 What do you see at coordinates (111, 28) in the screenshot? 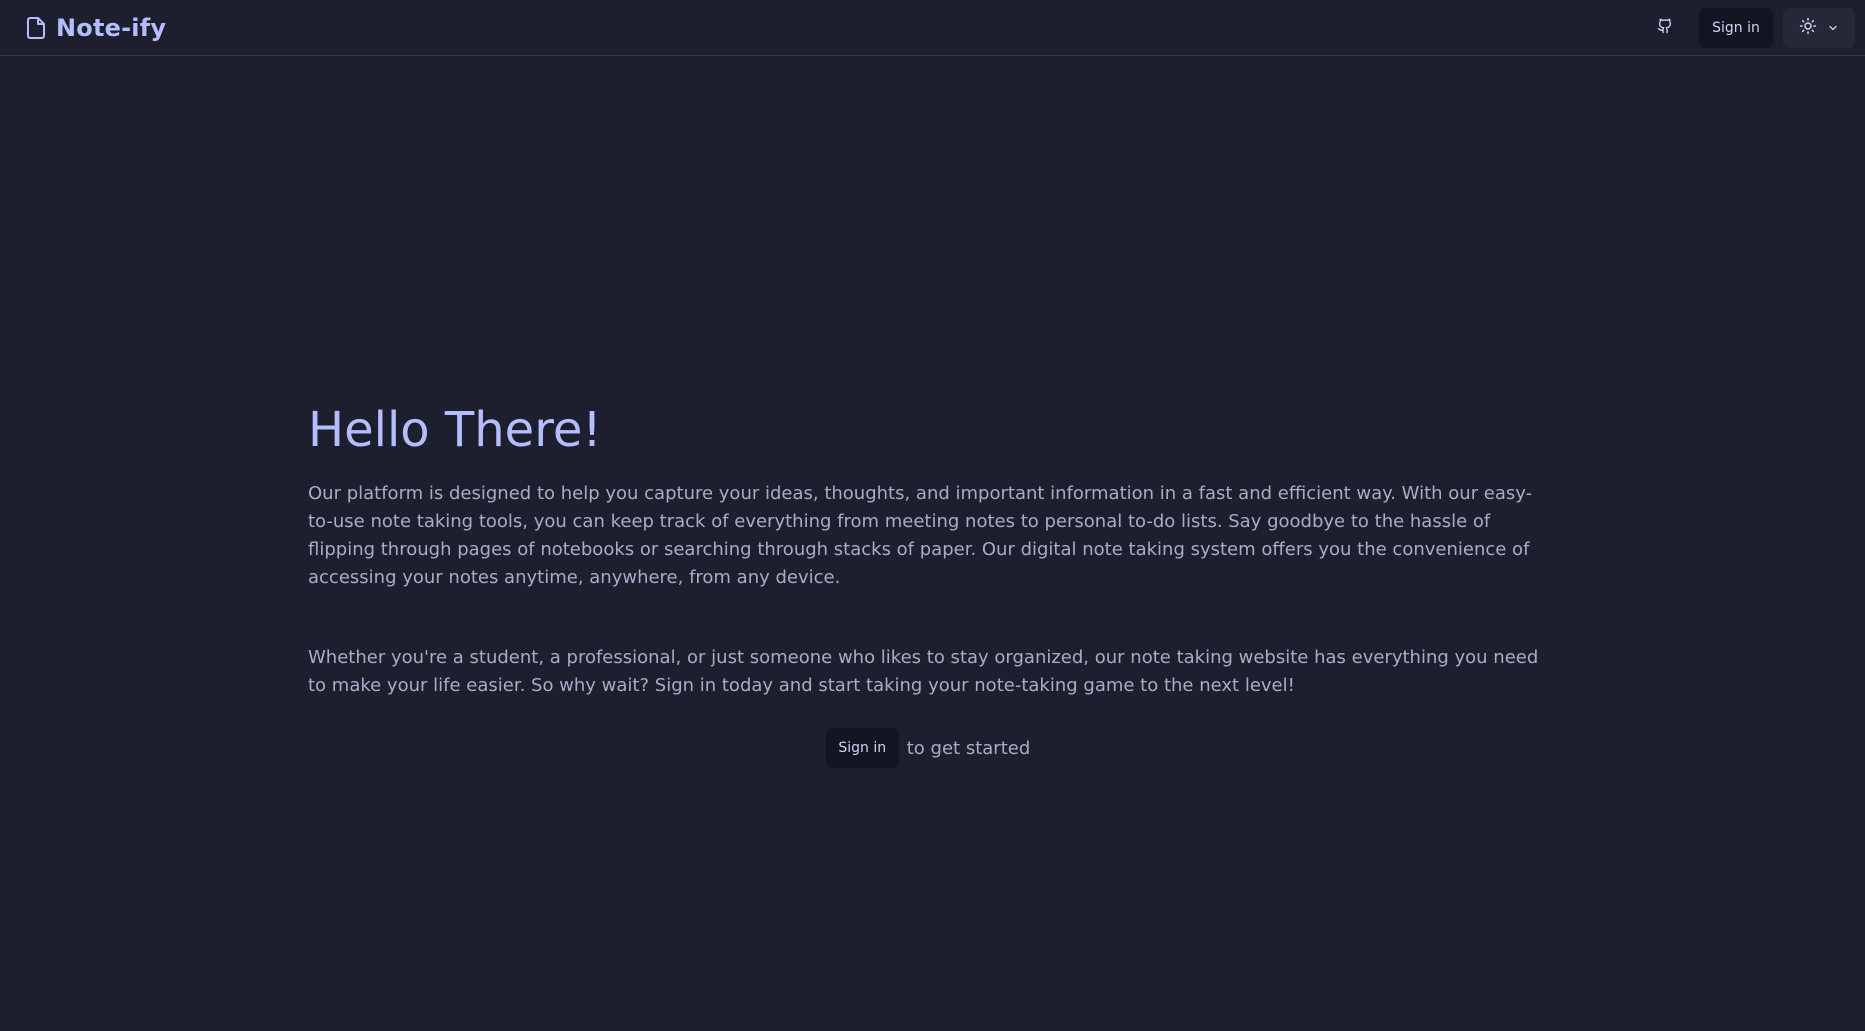
I see `app-title: Note-ify` at bounding box center [111, 28].